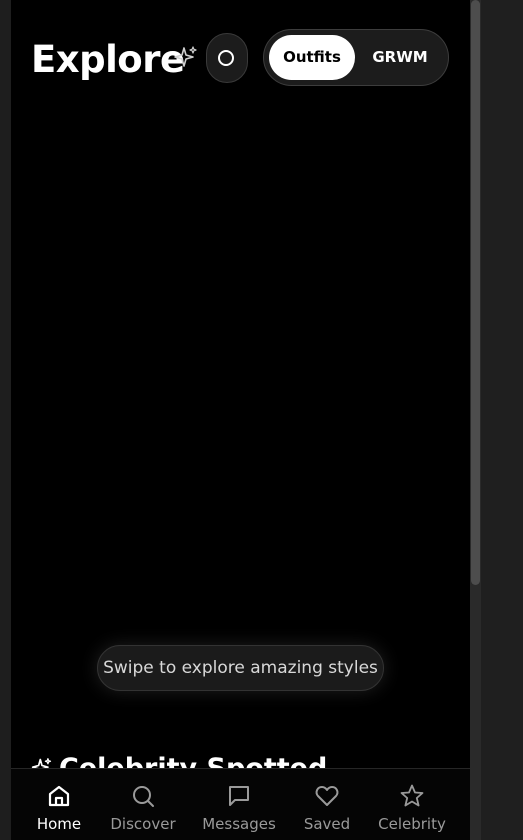 The image size is (523, 840). What do you see at coordinates (59, 796) in the screenshot?
I see `home-icon` at bounding box center [59, 796].